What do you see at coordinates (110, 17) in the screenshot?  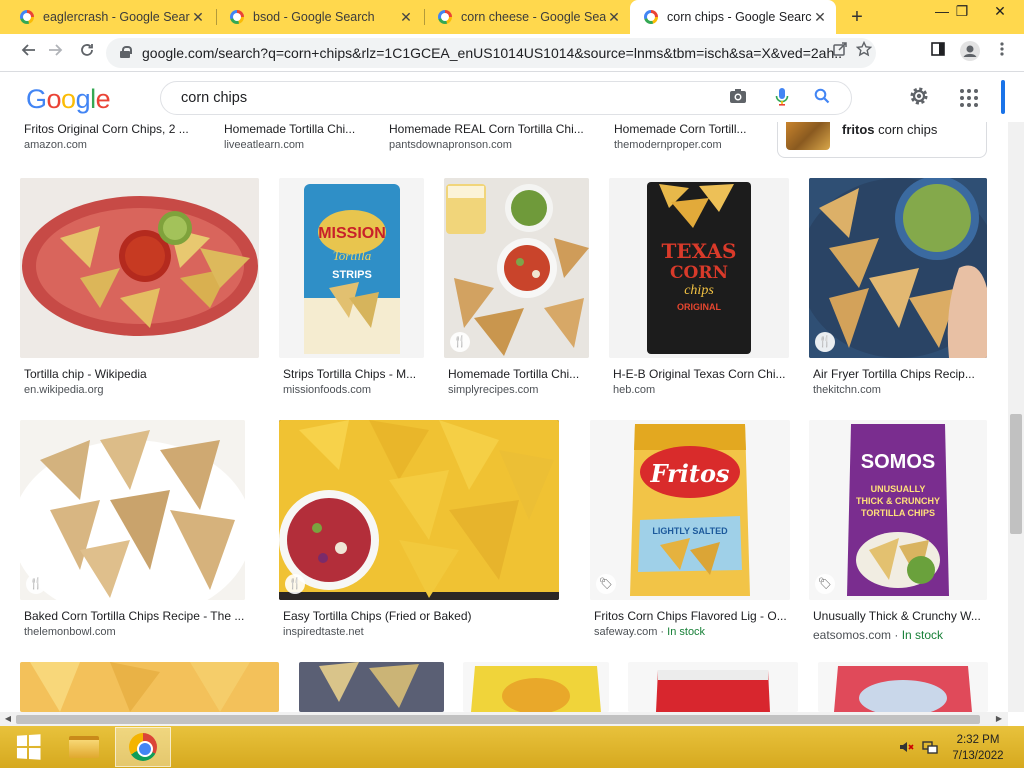 I see `tab-eaglercrash: eaglercrash - Google Search ✕` at bounding box center [110, 17].